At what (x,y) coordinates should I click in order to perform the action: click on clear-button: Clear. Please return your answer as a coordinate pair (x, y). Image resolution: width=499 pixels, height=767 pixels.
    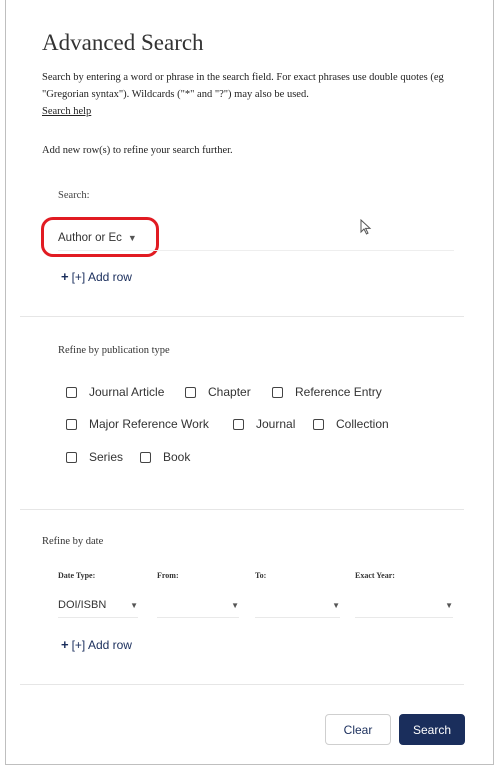
    Looking at the image, I should click on (358, 729).